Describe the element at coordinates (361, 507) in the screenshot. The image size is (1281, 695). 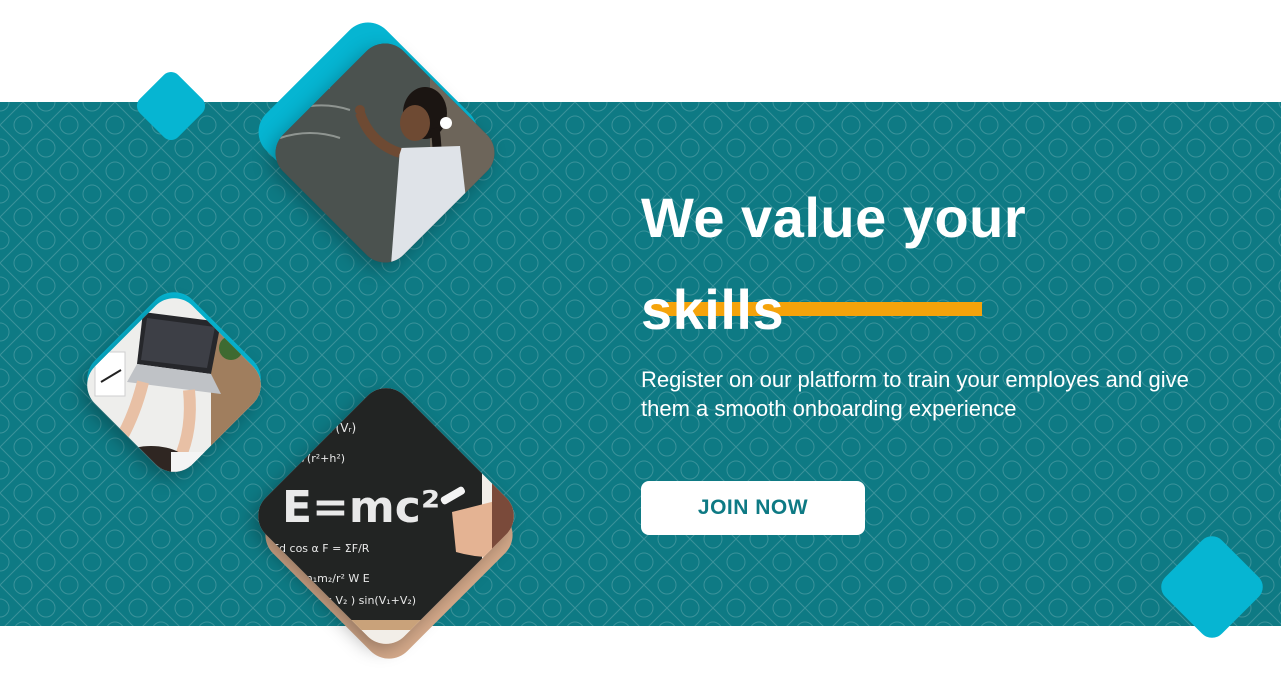
I see `svg-text: E=mc²` at that location.